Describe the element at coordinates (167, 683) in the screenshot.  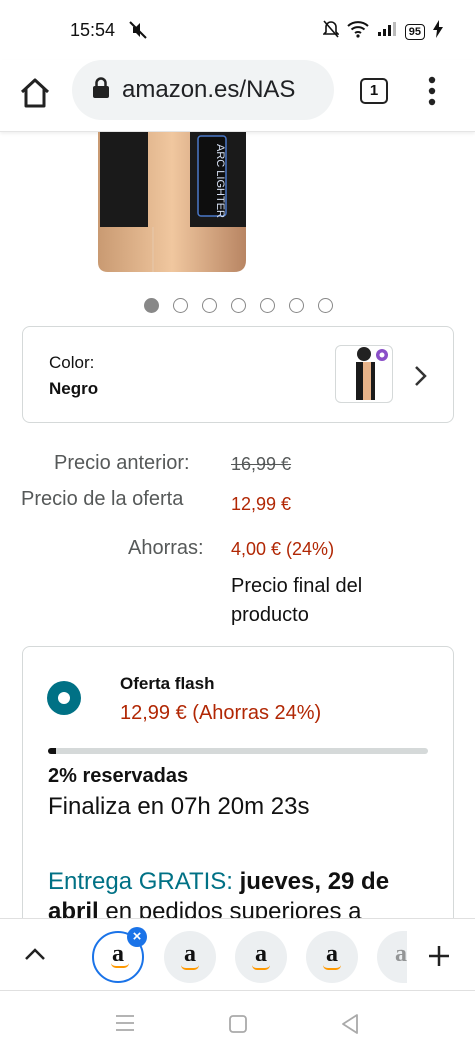
I see `offer-title: Oferta flash` at that location.